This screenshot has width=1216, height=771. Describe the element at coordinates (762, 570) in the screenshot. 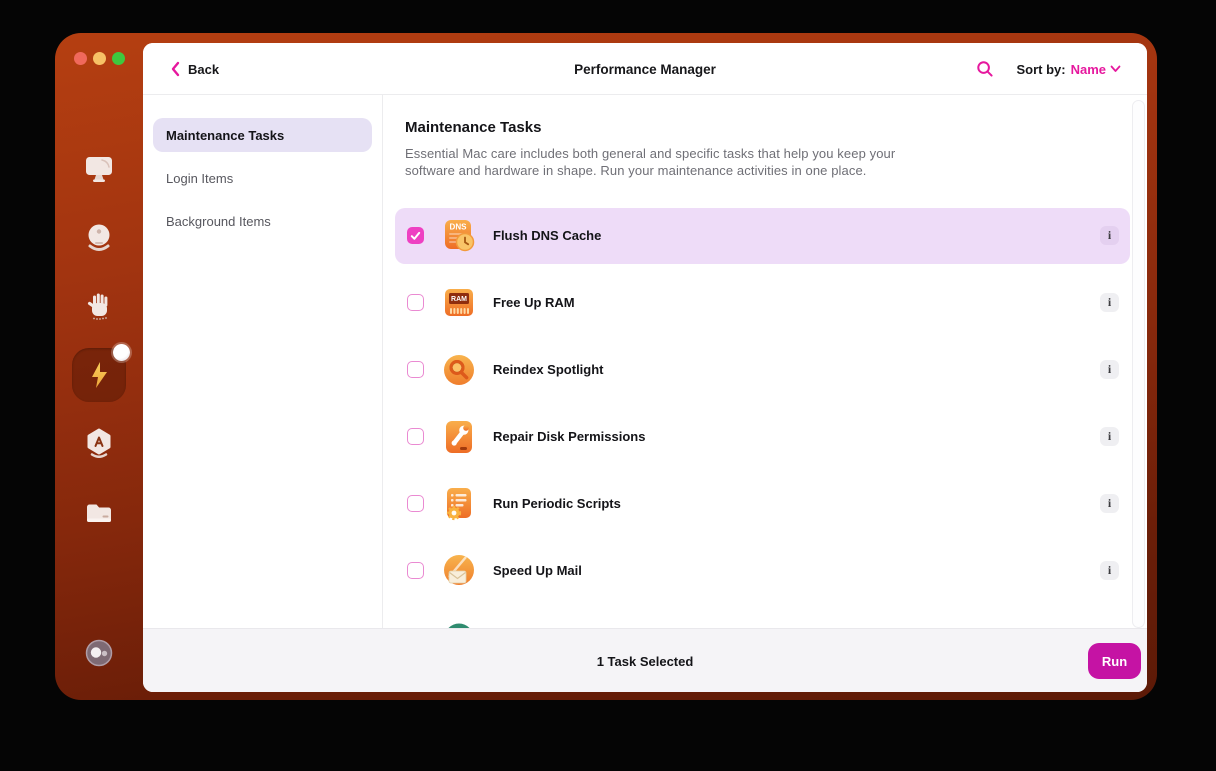

I see `task-row-speed-up-mail: Speed Up Mail i` at that location.